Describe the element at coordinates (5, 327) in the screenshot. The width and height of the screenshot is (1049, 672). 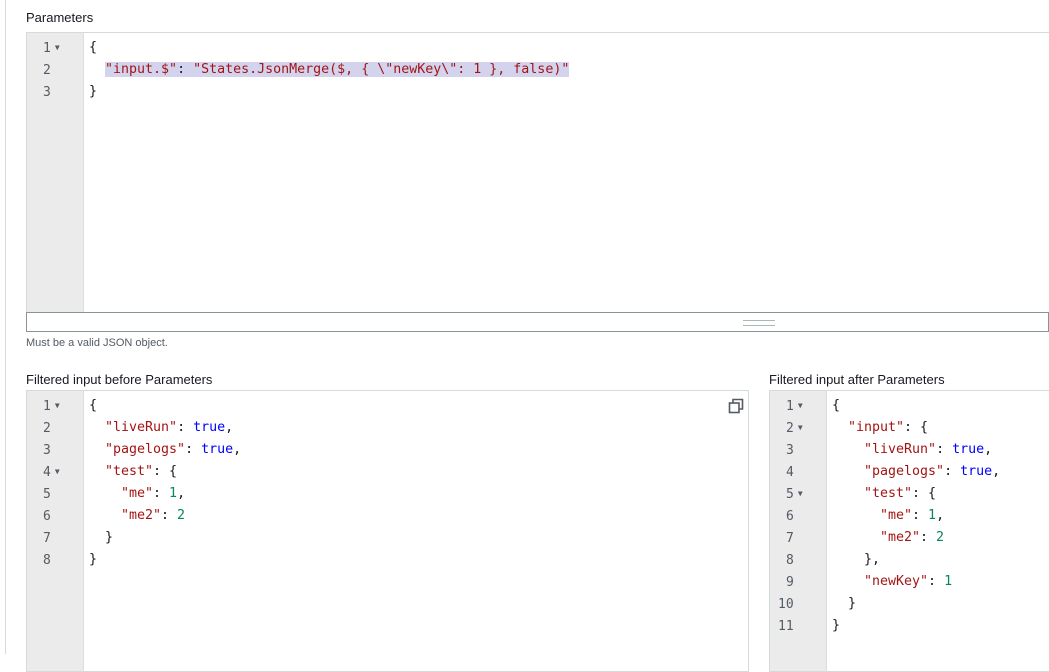
I see `page-left-border` at that location.